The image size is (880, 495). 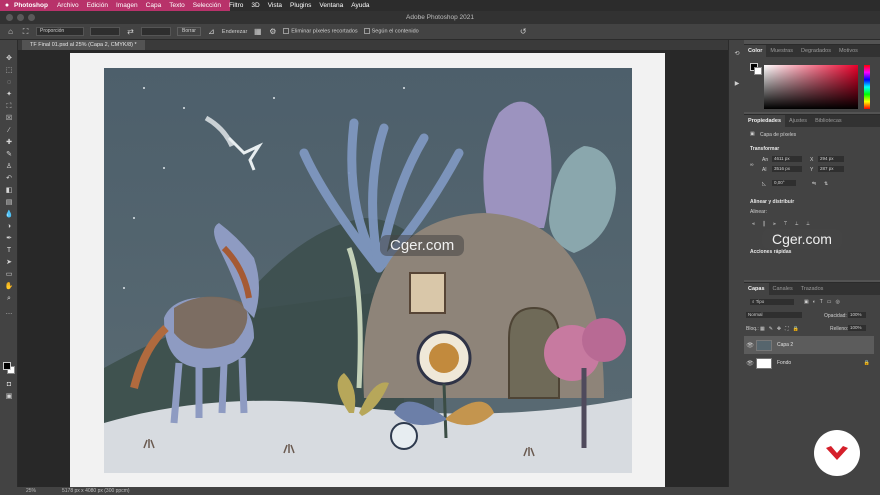 I want to click on delete-cropped-checkbox: Eliminar píxeles recortados, so click(x=320, y=31).